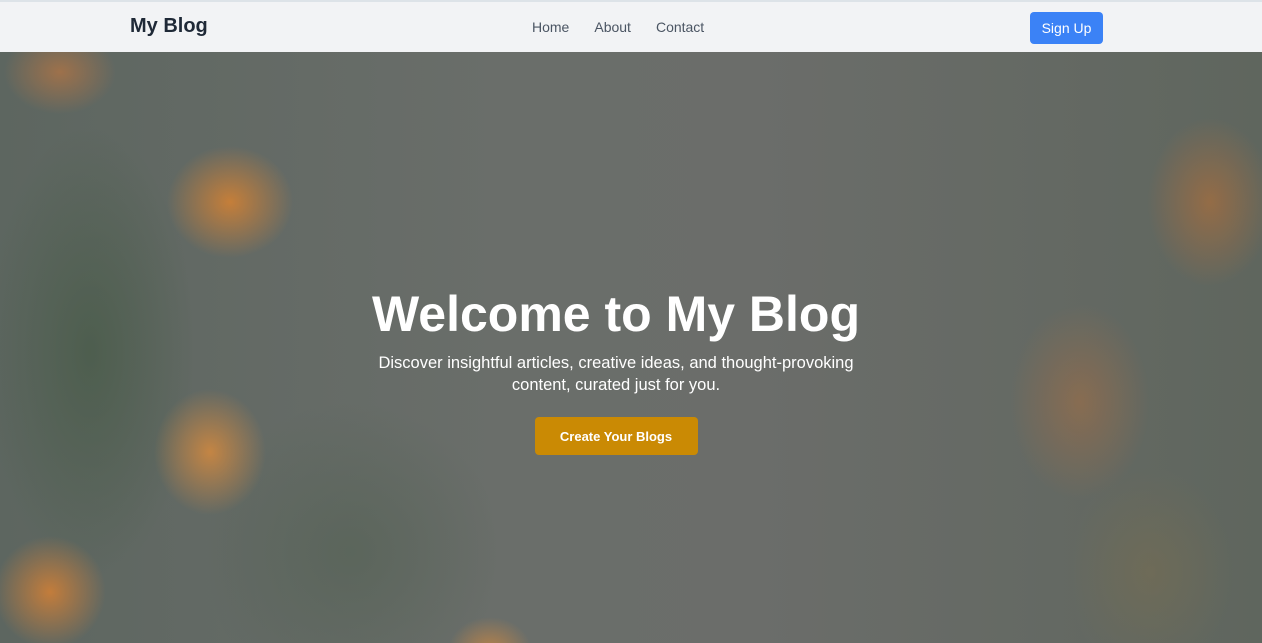 The image size is (1262, 643). What do you see at coordinates (1066, 28) in the screenshot?
I see `sign-up-button: Sign Up` at bounding box center [1066, 28].